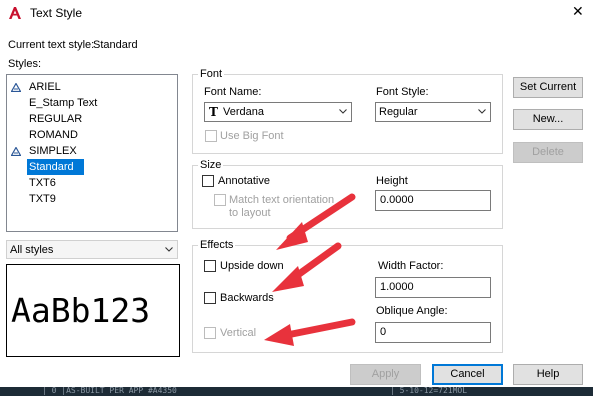  I want to click on background-text-right: | 5-10-12=721MOL, so click(429, 391).